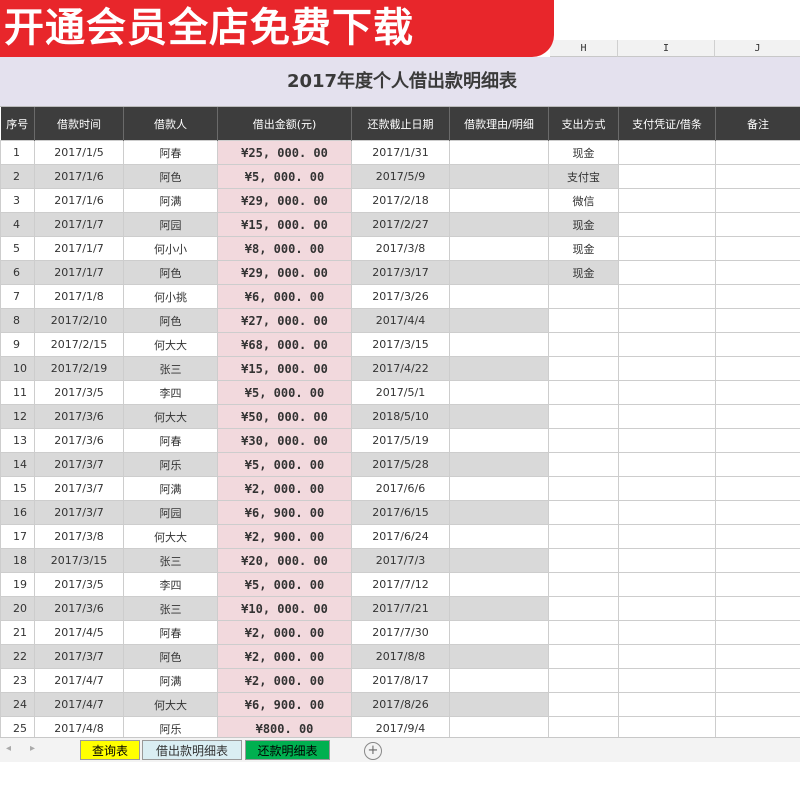 Image resolution: width=800 pixels, height=800 pixels. What do you see at coordinates (17, 124) in the screenshot?
I see `column-header: 序号` at bounding box center [17, 124].